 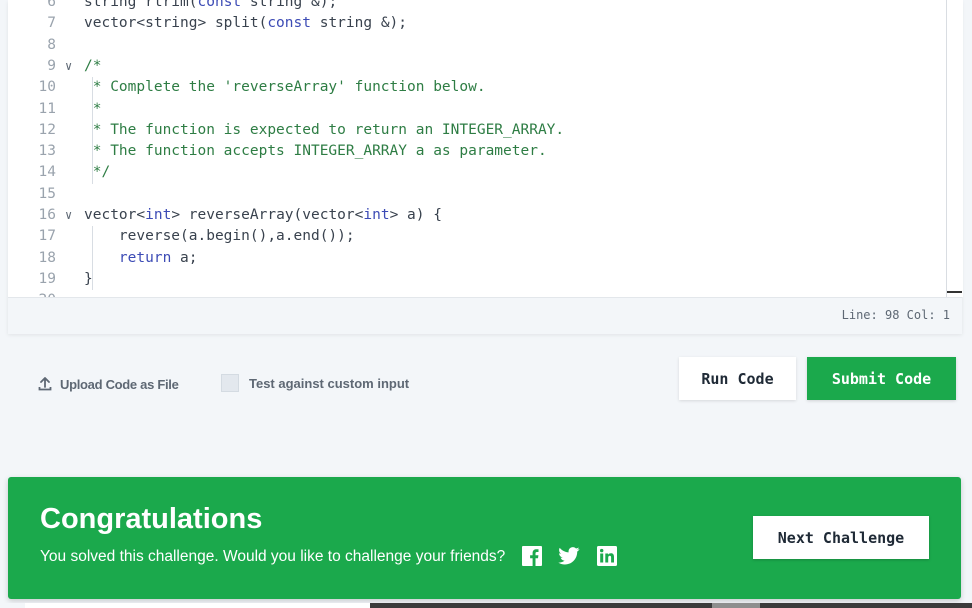 What do you see at coordinates (954, 148) in the screenshot?
I see `editor-scrollbar` at bounding box center [954, 148].